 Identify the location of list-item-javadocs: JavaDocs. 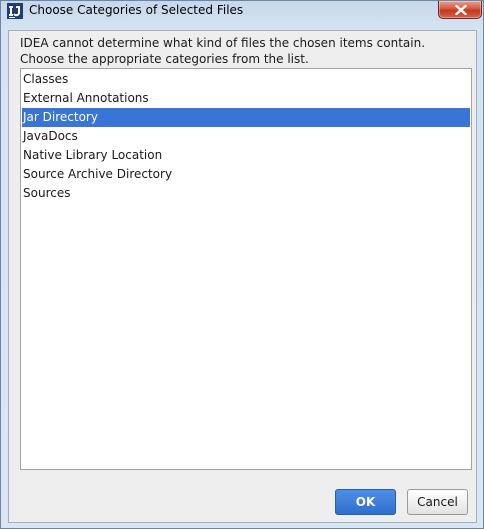
(246, 136).